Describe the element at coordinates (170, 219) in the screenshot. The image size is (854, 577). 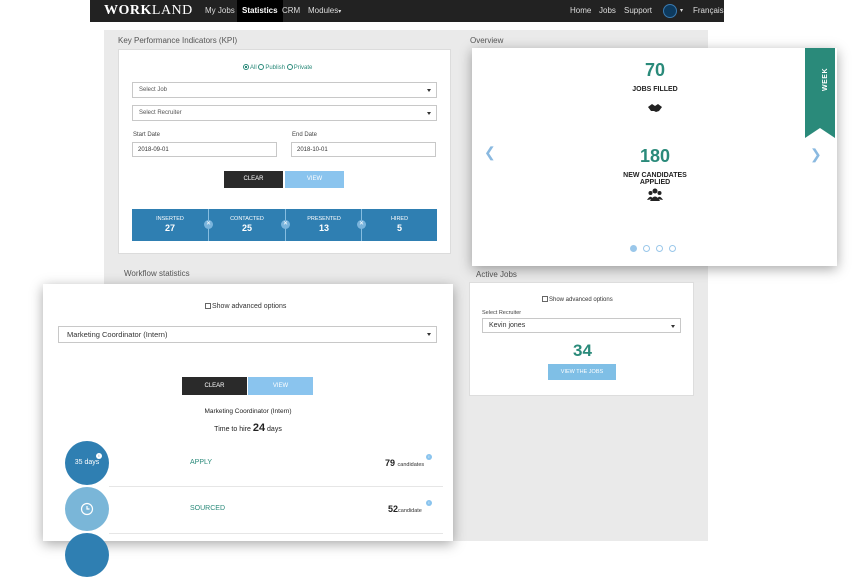
I see `stat-label: INSERTED` at that location.